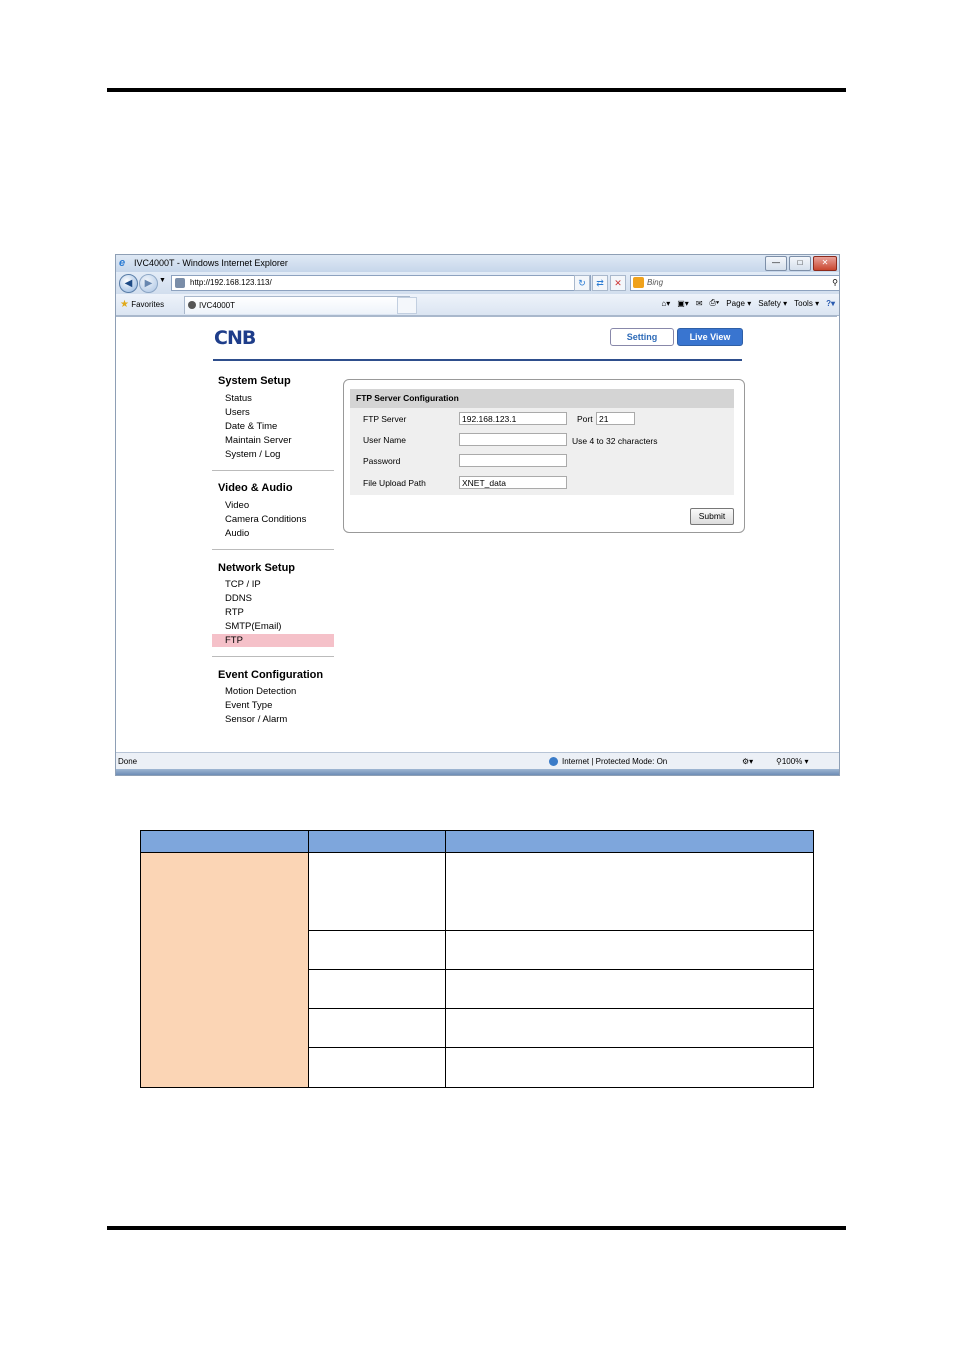  Describe the element at coordinates (255, 488) in the screenshot. I see `menu-section-video-audio: Video & Audio` at that location.